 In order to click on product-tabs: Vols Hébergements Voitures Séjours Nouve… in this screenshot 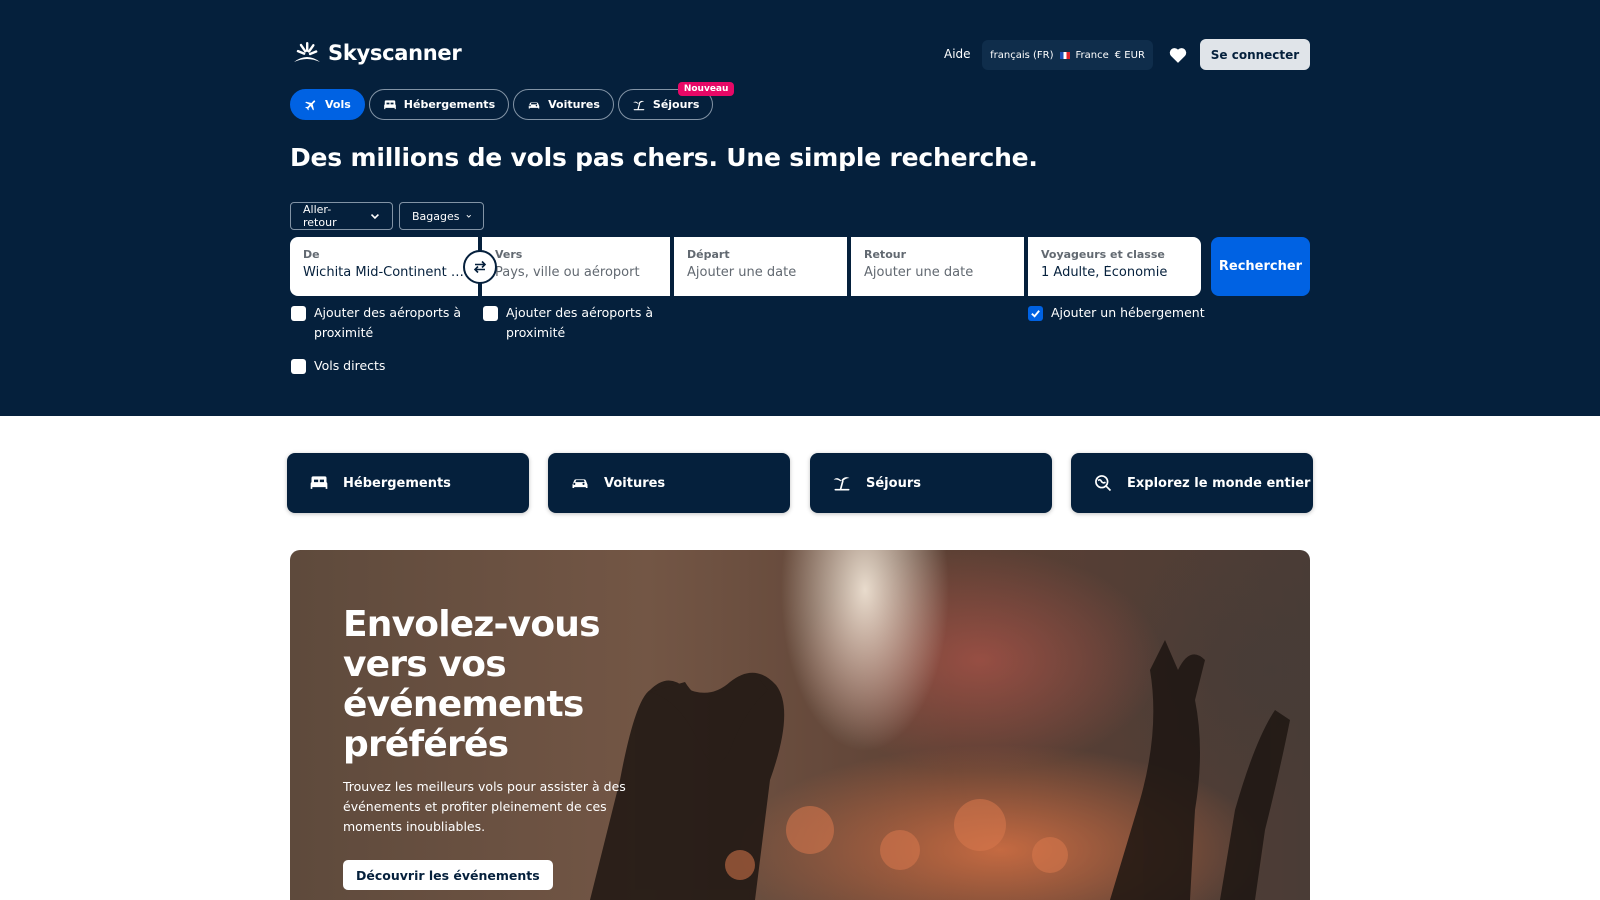, I will do `click(512, 101)`.